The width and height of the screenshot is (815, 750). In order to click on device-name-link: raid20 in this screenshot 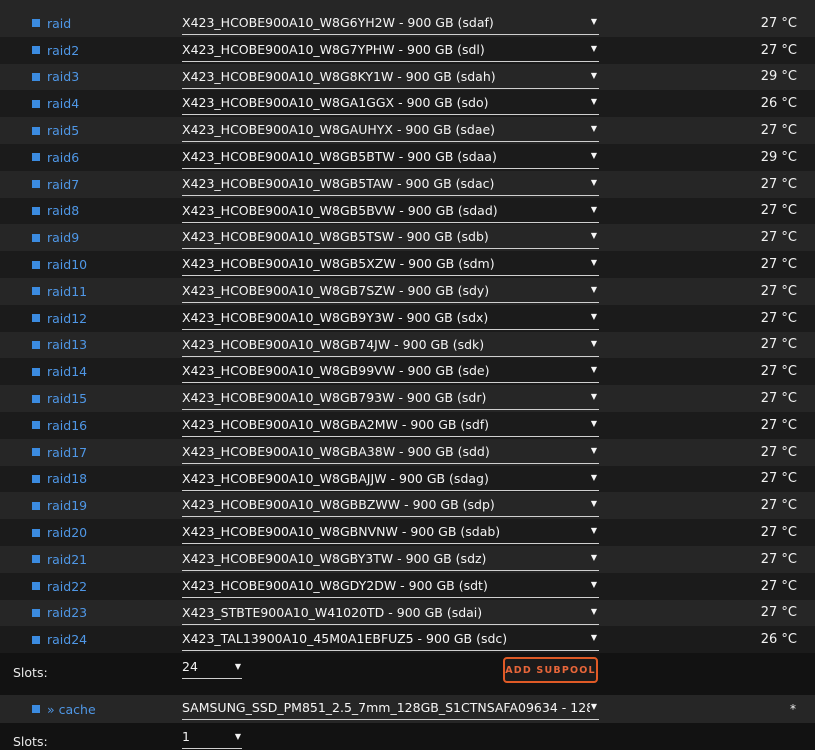, I will do `click(67, 532)`.